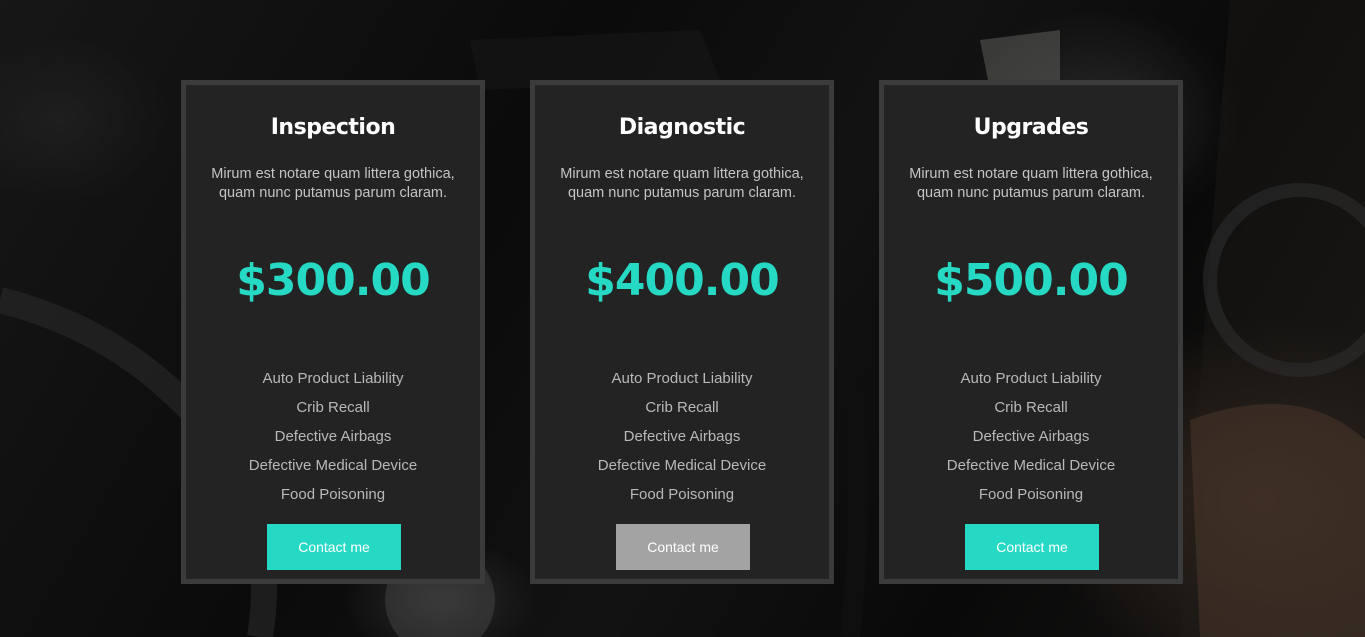 This screenshot has height=637, width=1365. I want to click on card-price: $300.00, so click(333, 280).